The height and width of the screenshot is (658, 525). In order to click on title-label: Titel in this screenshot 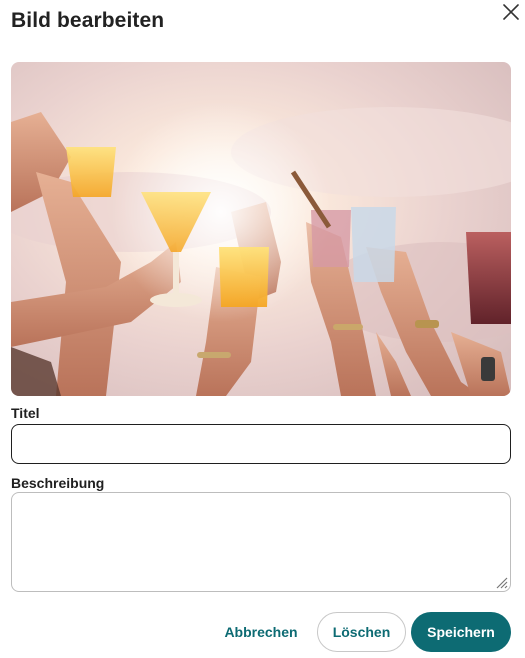, I will do `click(25, 413)`.